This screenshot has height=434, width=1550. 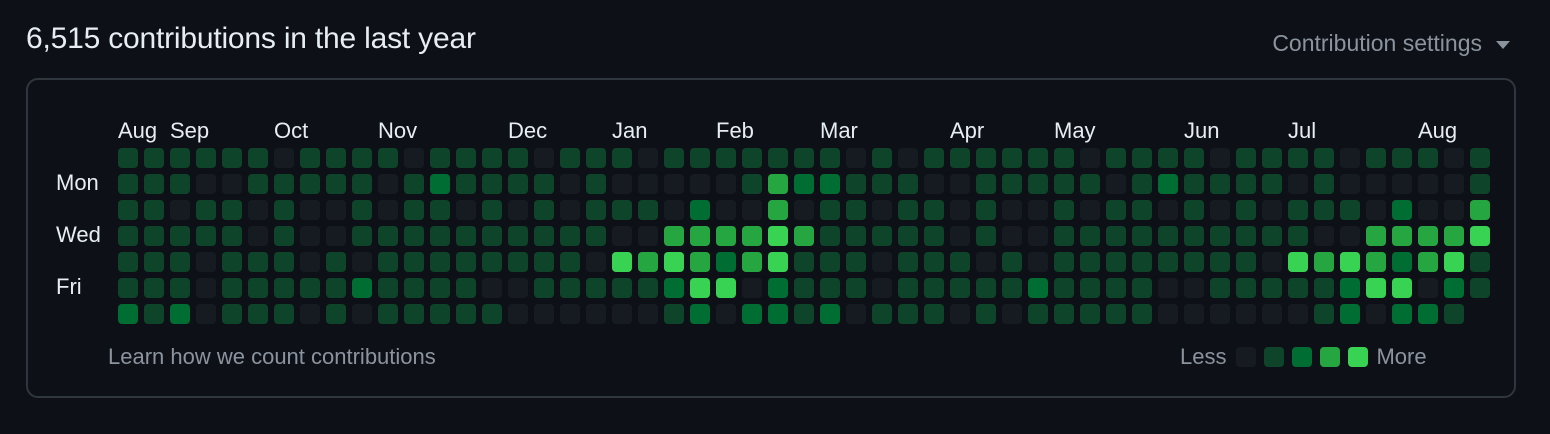 What do you see at coordinates (1454, 262) in the screenshot?
I see `contribution-day-thu-w51` at bounding box center [1454, 262].